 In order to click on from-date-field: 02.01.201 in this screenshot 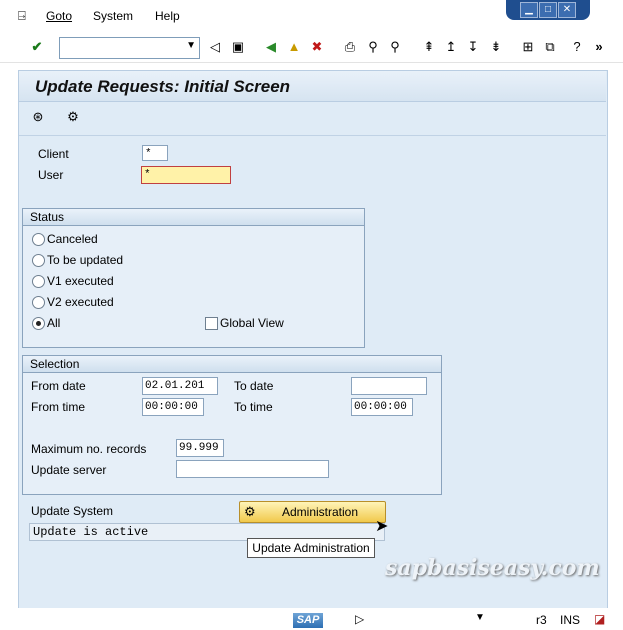, I will do `click(180, 386)`.